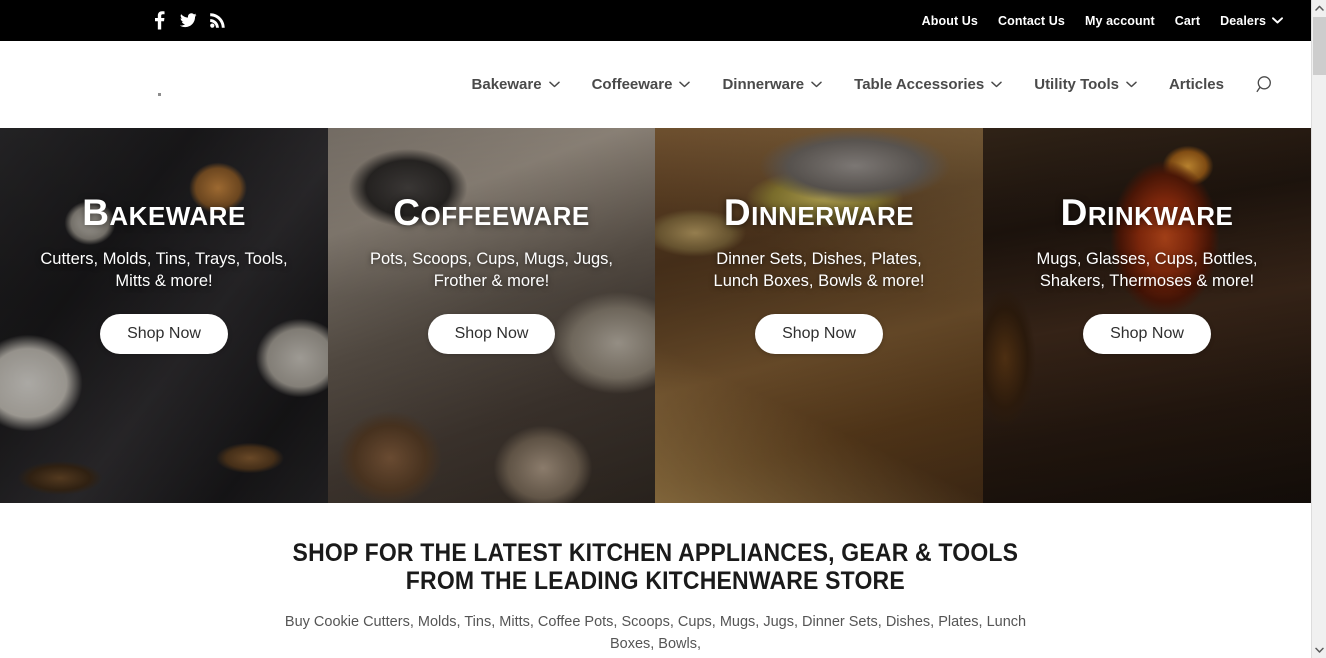 The height and width of the screenshot is (658, 1326). What do you see at coordinates (632, 84) in the screenshot?
I see `nav-label: Coffeeware` at bounding box center [632, 84].